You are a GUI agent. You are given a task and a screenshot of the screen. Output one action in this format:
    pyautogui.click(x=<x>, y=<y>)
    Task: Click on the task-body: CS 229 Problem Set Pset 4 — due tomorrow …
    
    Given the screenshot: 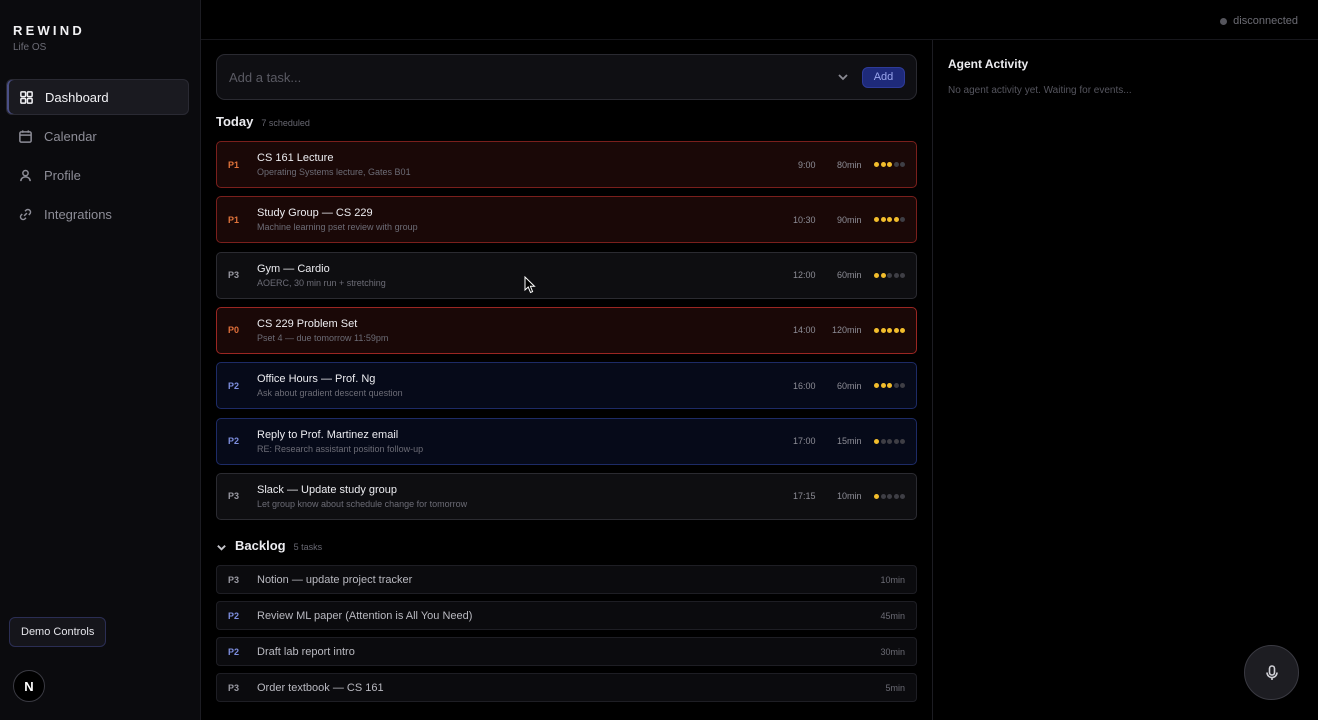 What is the action you would take?
    pyautogui.click(x=516, y=330)
    